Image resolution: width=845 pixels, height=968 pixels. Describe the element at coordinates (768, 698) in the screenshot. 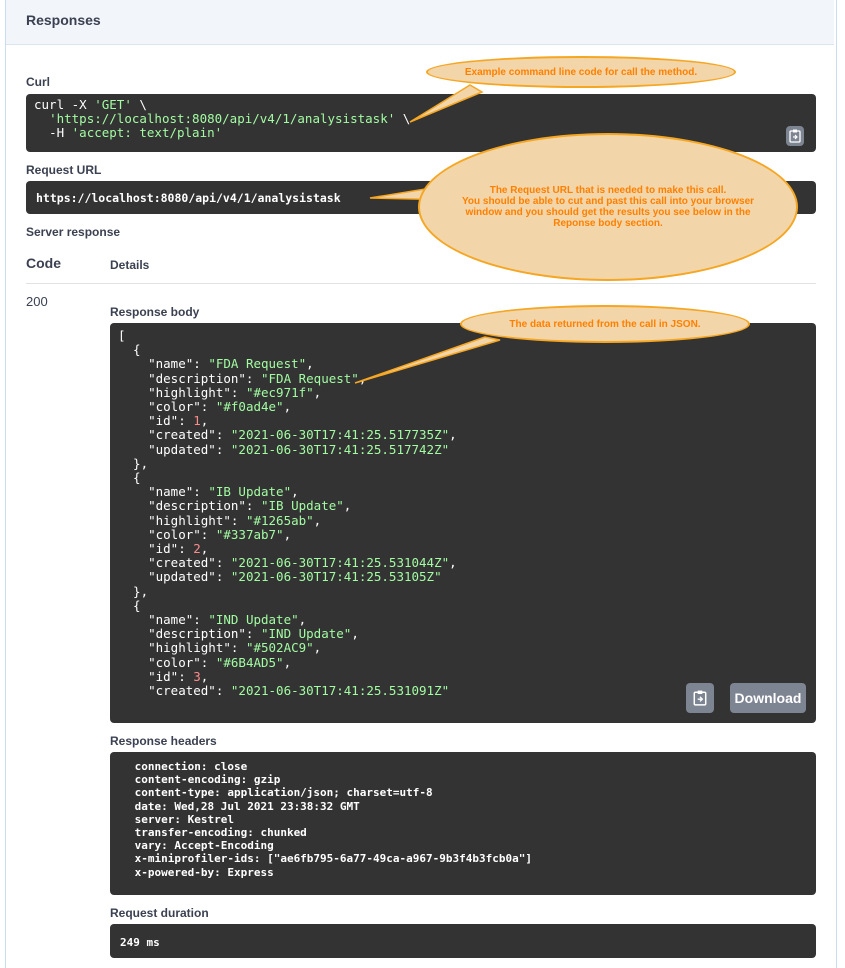

I see `download-button: Download` at that location.